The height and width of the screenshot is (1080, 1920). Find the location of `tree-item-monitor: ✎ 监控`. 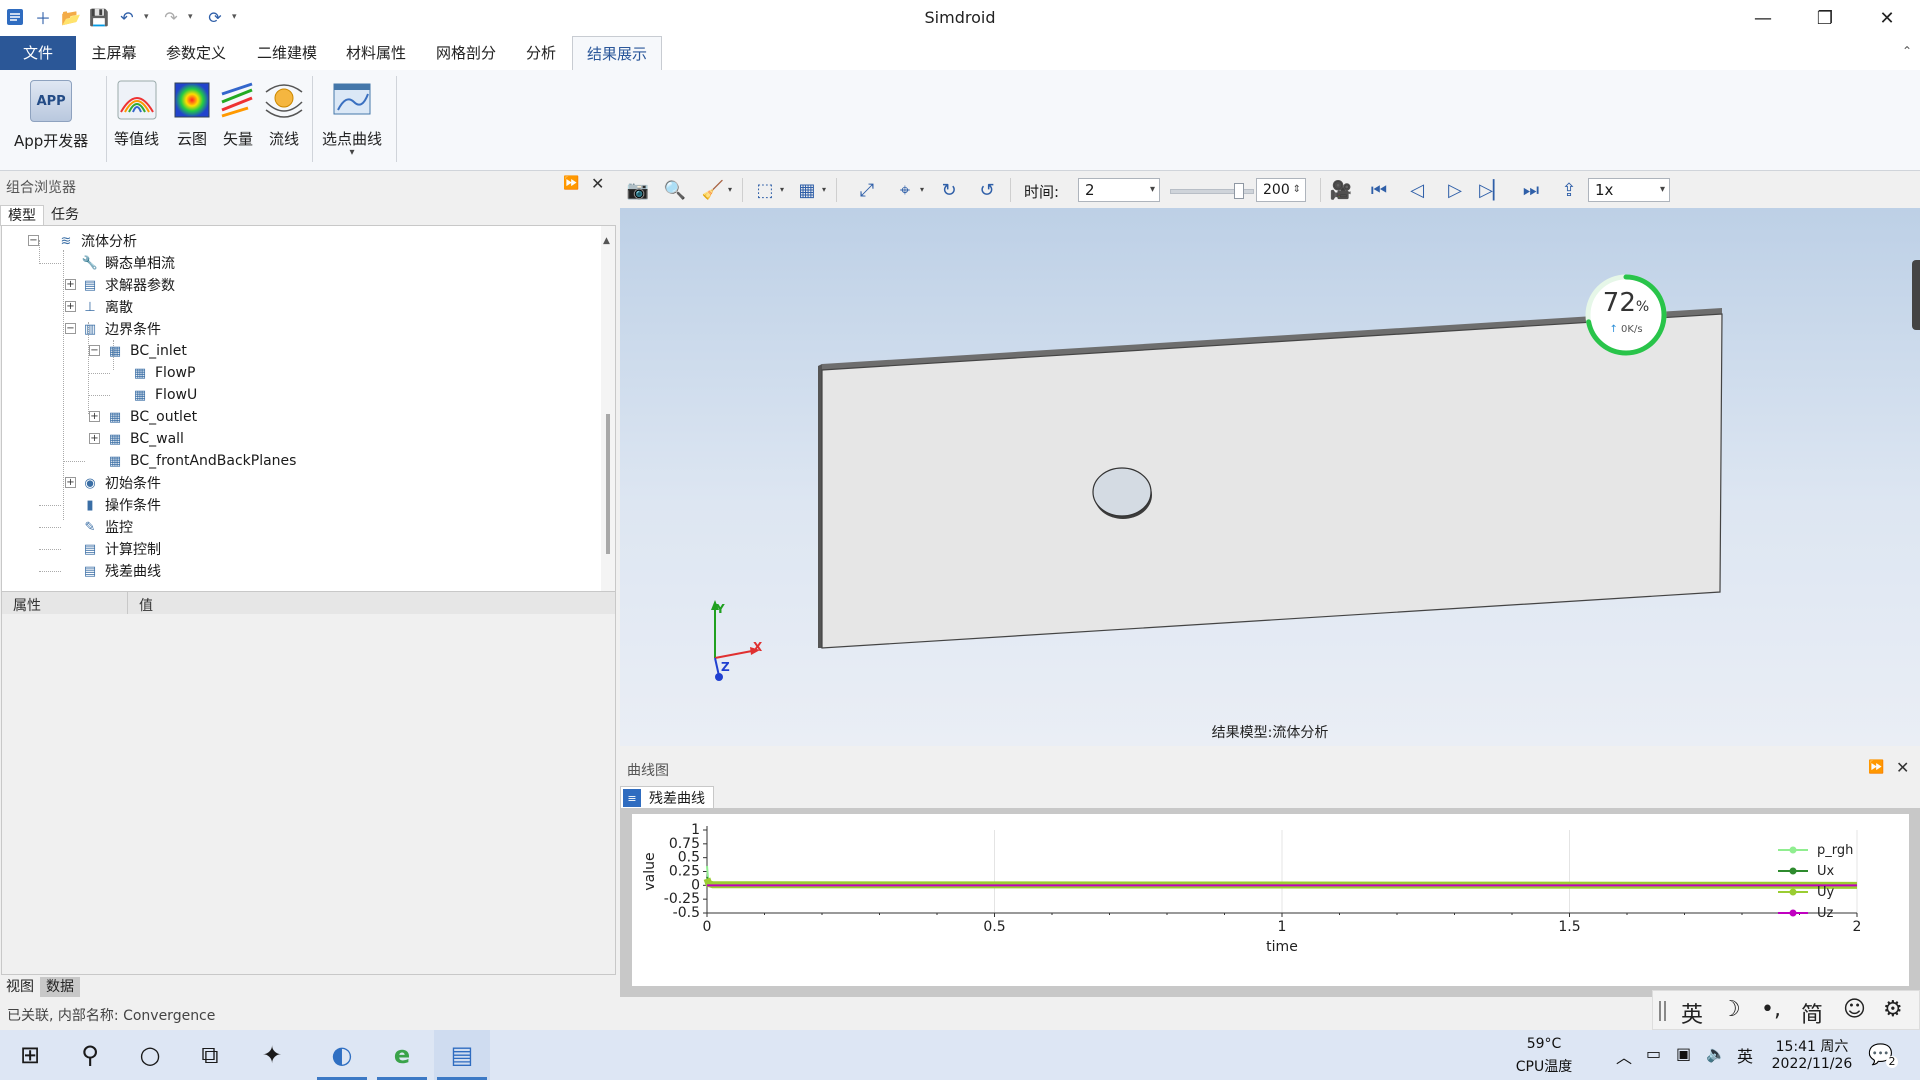

tree-item-monitor: ✎ 监控 is located at coordinates (107, 527).